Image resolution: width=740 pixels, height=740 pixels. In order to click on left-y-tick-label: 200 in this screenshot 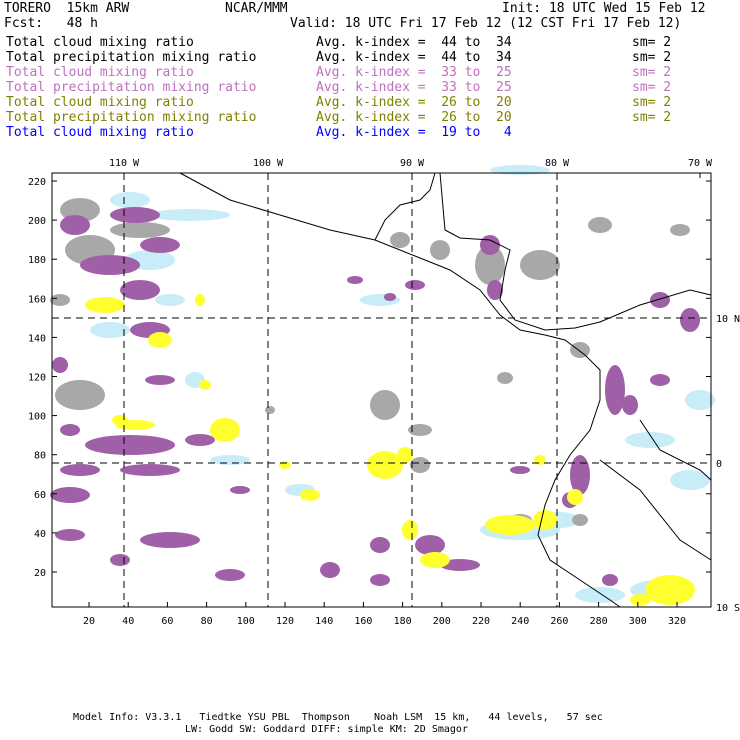, I will do `click(37, 221)`.